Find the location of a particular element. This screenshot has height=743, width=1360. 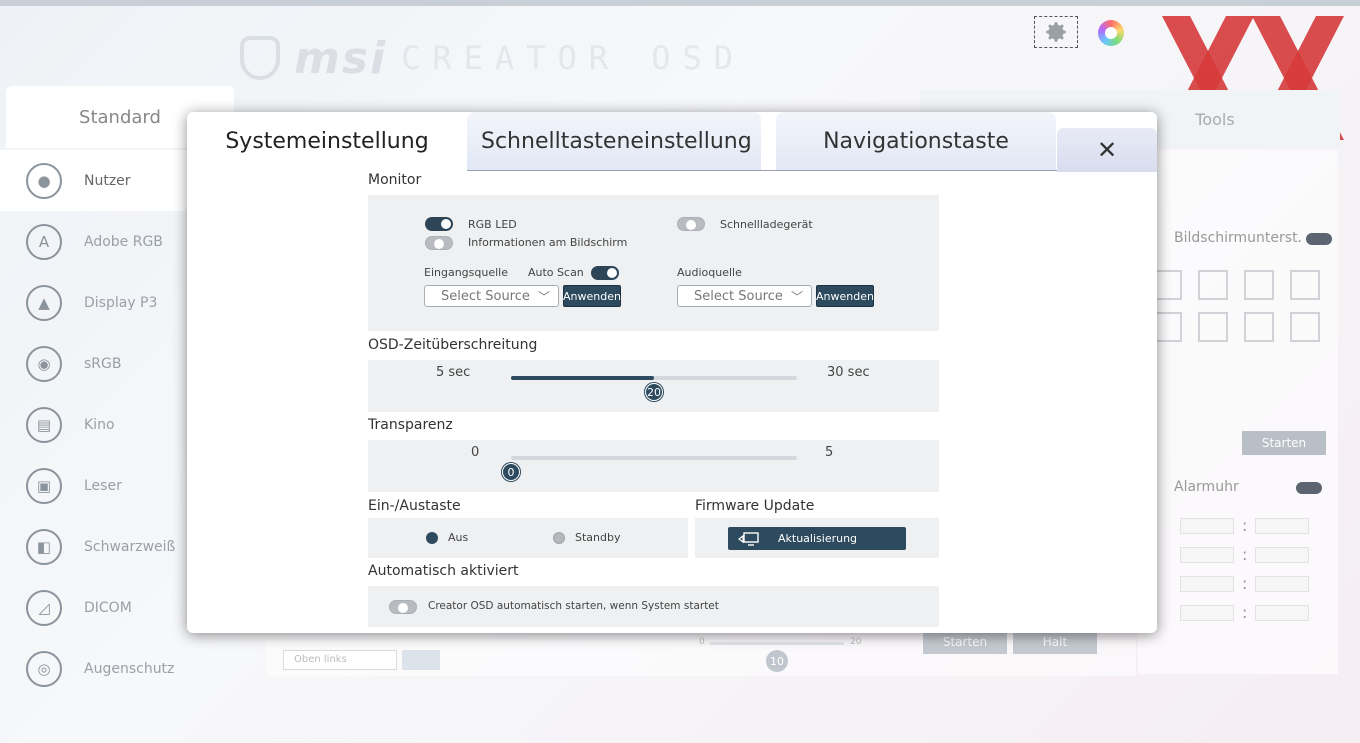

monitor-panel is located at coordinates (653, 263).